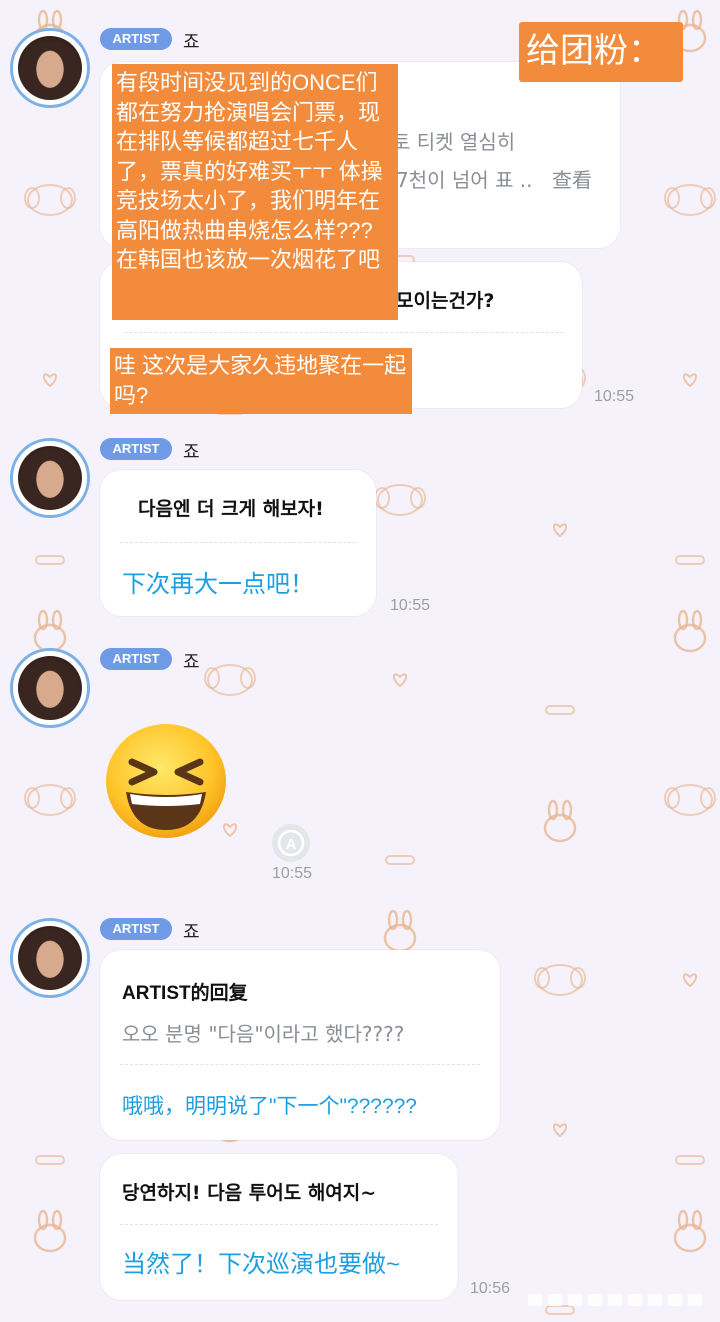 Image resolution: width=720 pixels, height=1322 pixels. Describe the element at coordinates (454, 142) in the screenshot. I see `quoted-text: 토 티켓 열심히` at that location.